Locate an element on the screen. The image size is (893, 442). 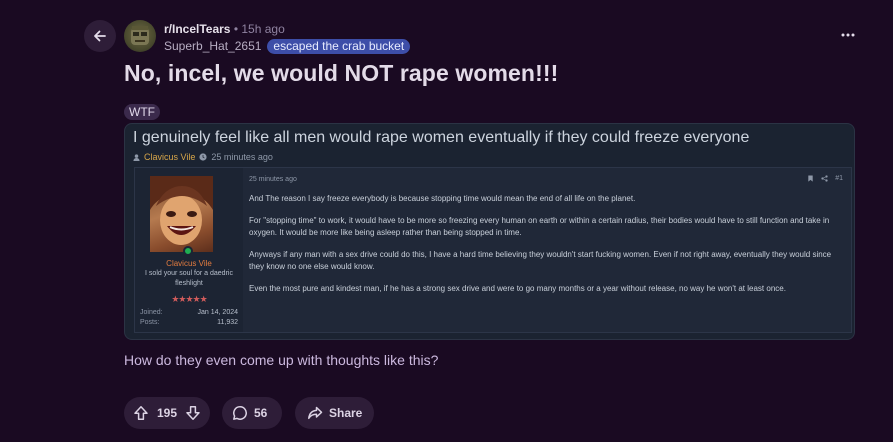
more-options-button is located at coordinates (848, 35).